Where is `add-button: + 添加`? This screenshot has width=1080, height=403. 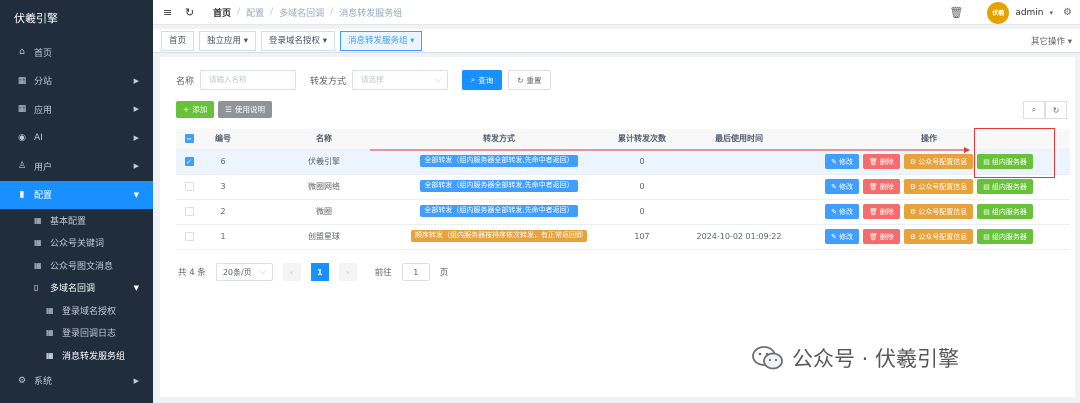 add-button: + 添加 is located at coordinates (195, 109).